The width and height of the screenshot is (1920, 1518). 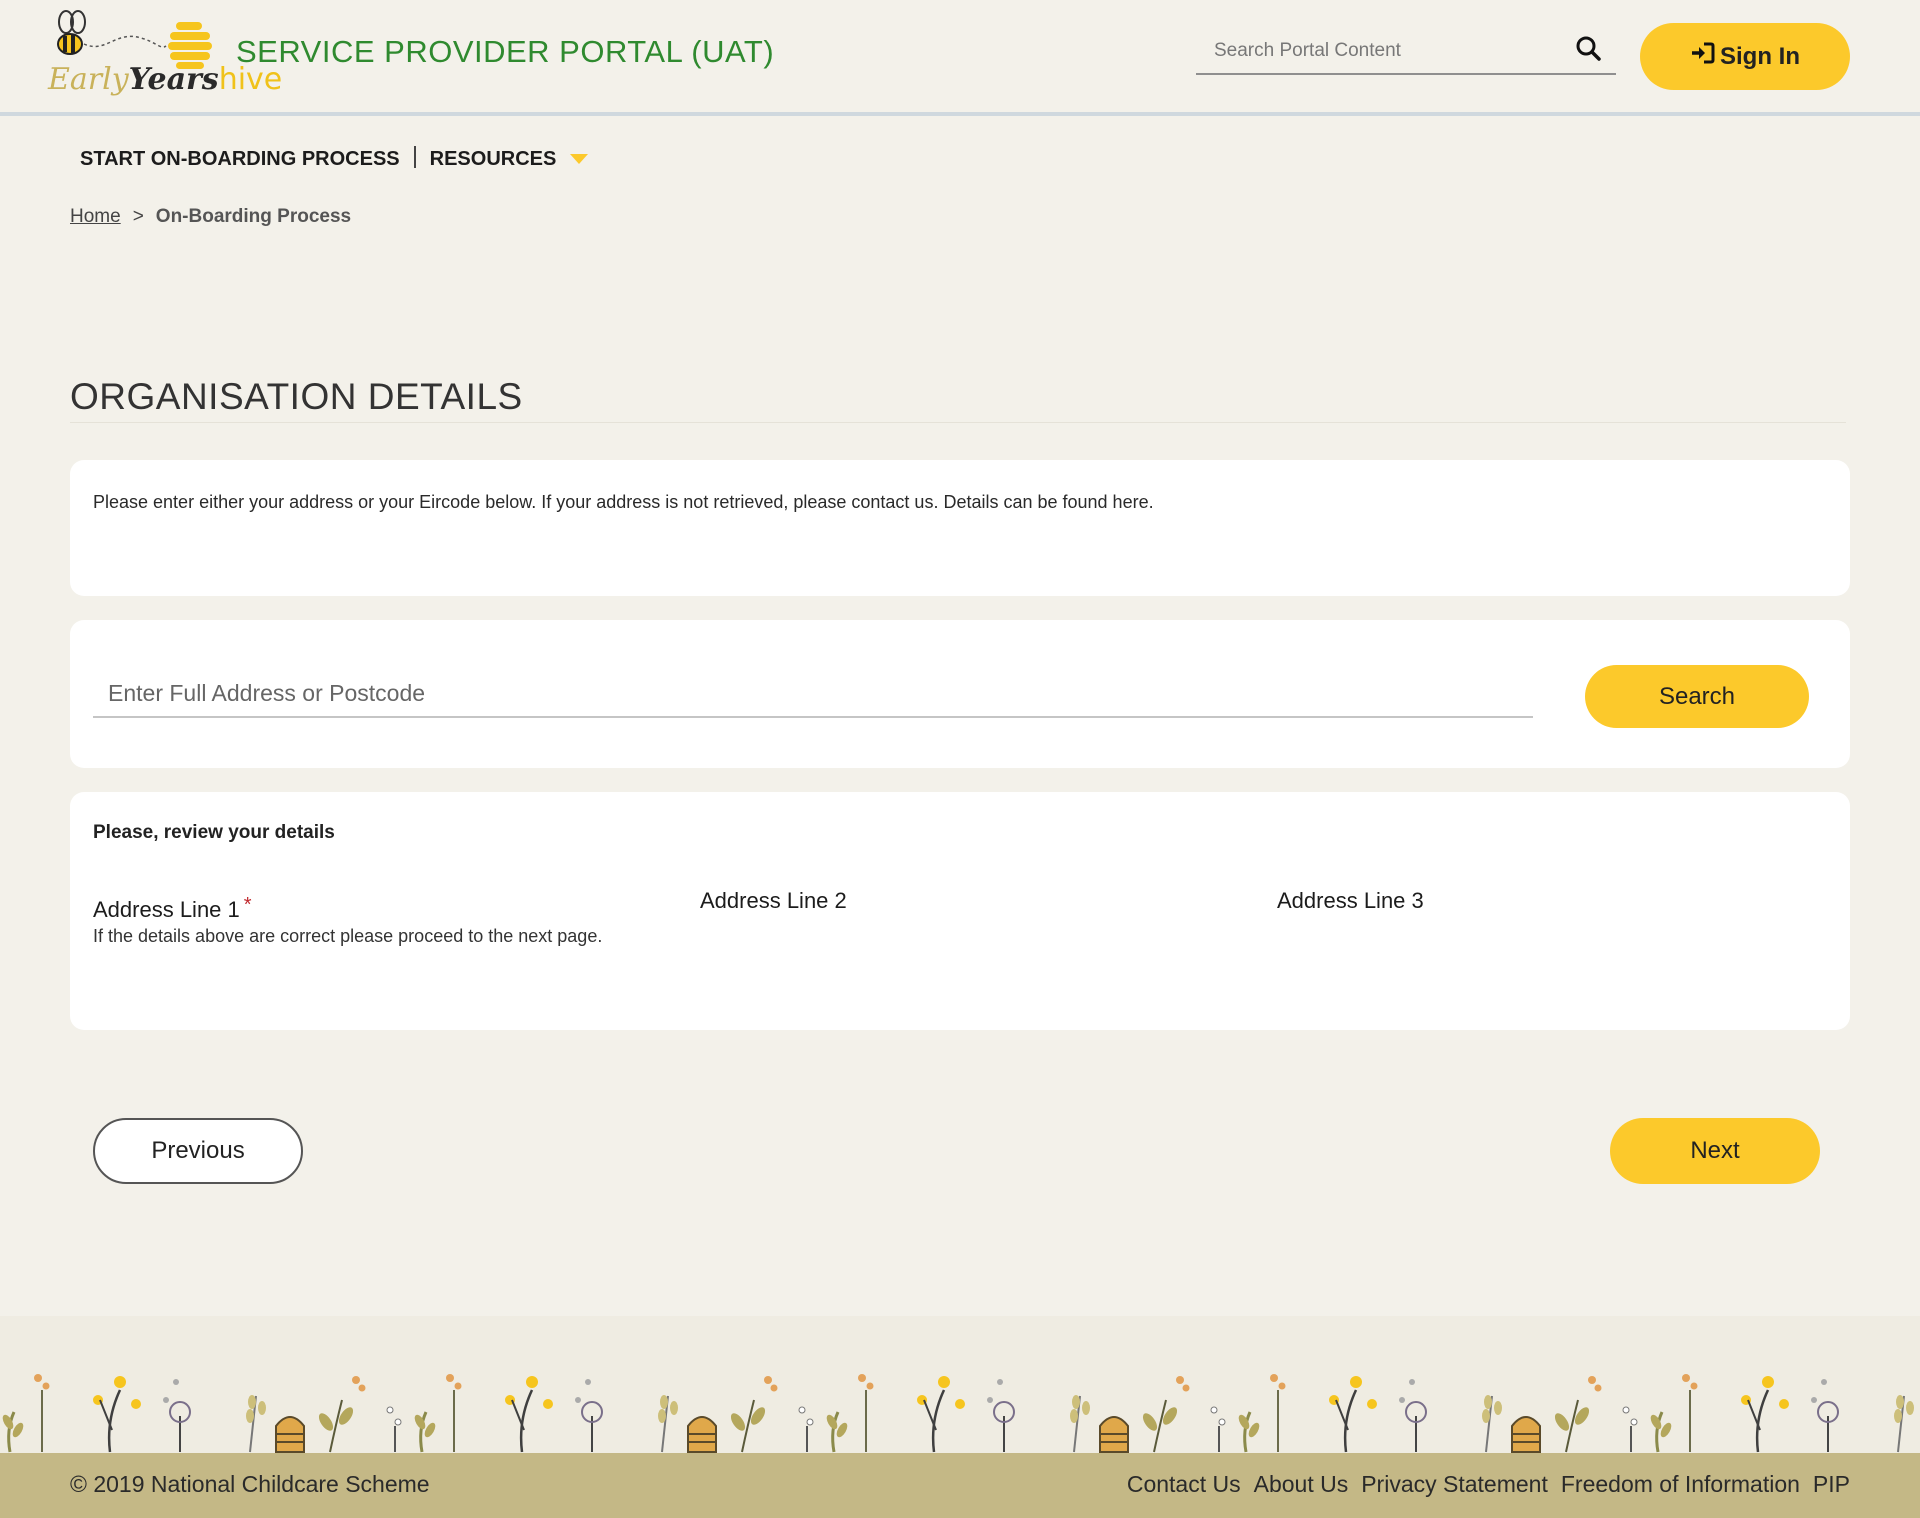 What do you see at coordinates (493, 159) in the screenshot?
I see `nav-resources: RESOURCES` at bounding box center [493, 159].